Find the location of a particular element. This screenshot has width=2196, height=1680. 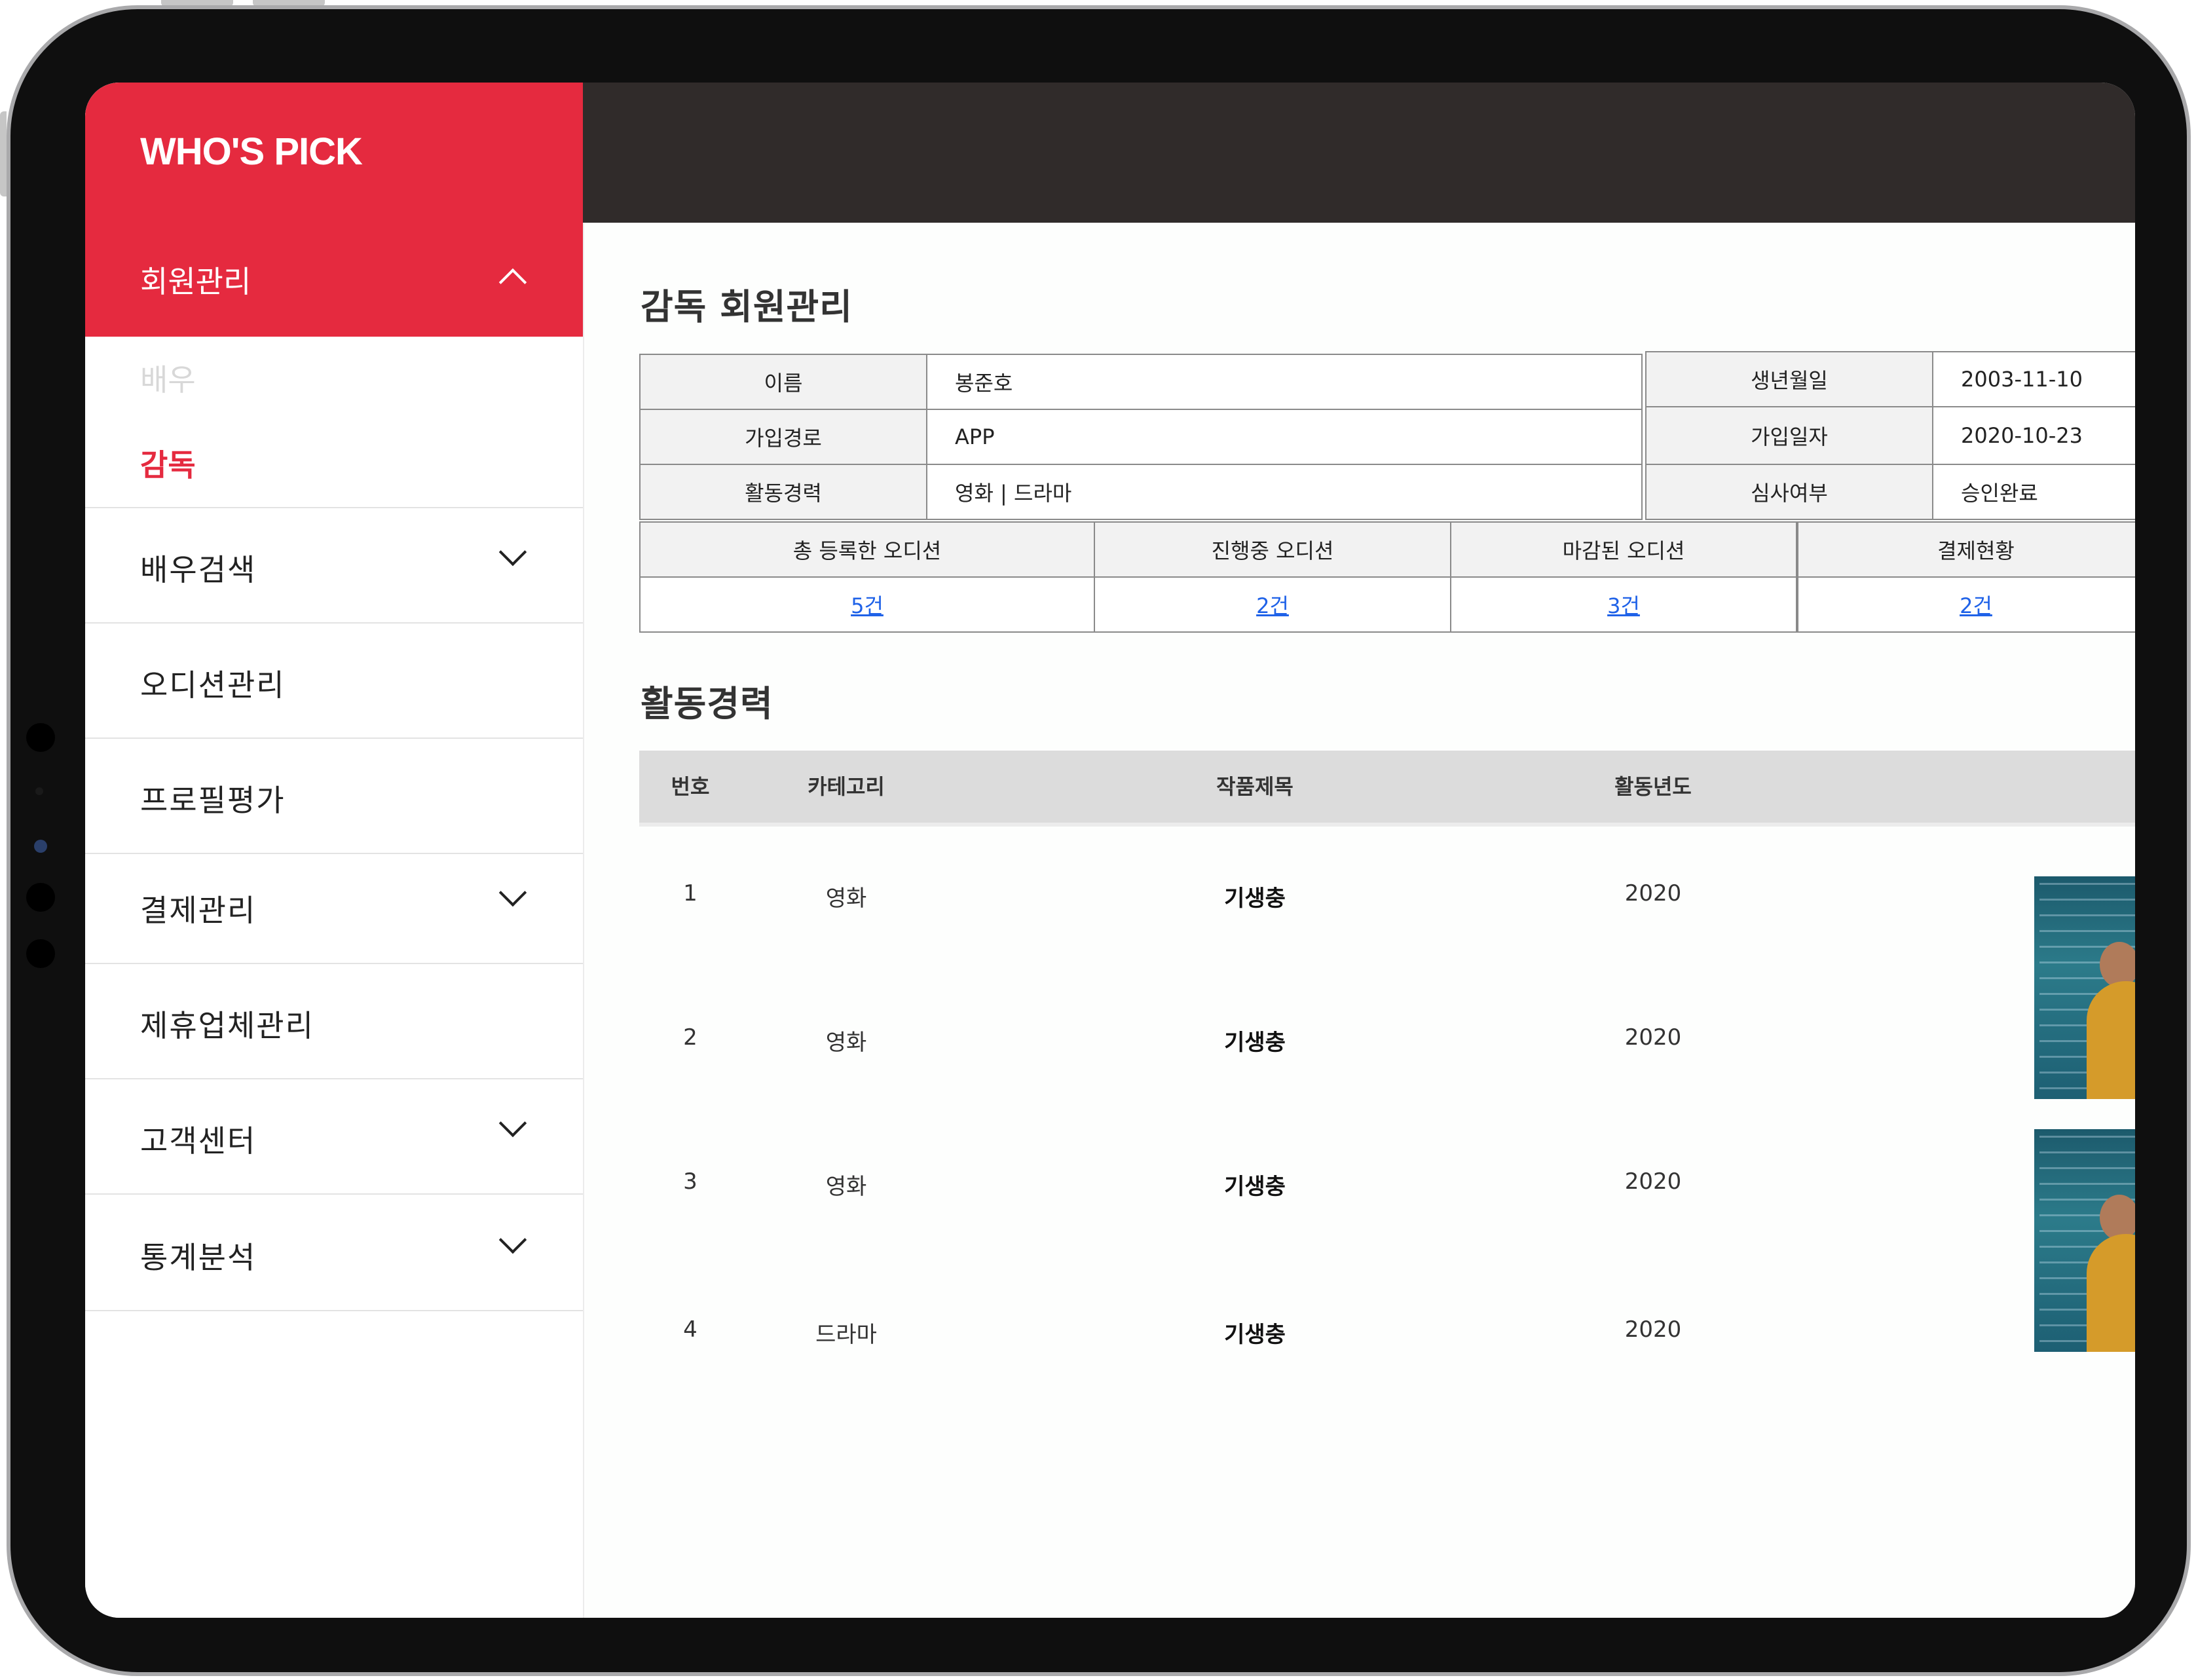

device-side-button is located at coordinates (3, 153).